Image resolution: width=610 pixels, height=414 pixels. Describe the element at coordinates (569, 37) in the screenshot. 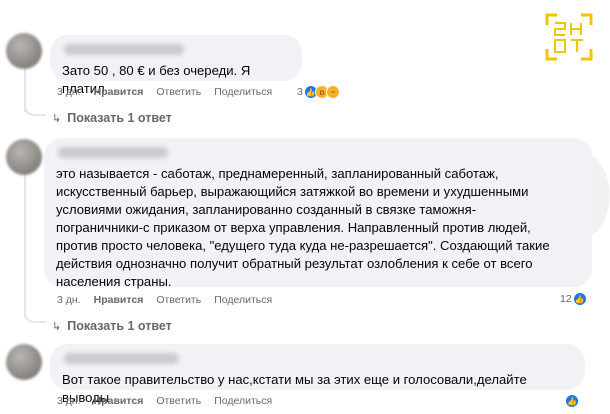

I see `shot-logo-icon` at that location.